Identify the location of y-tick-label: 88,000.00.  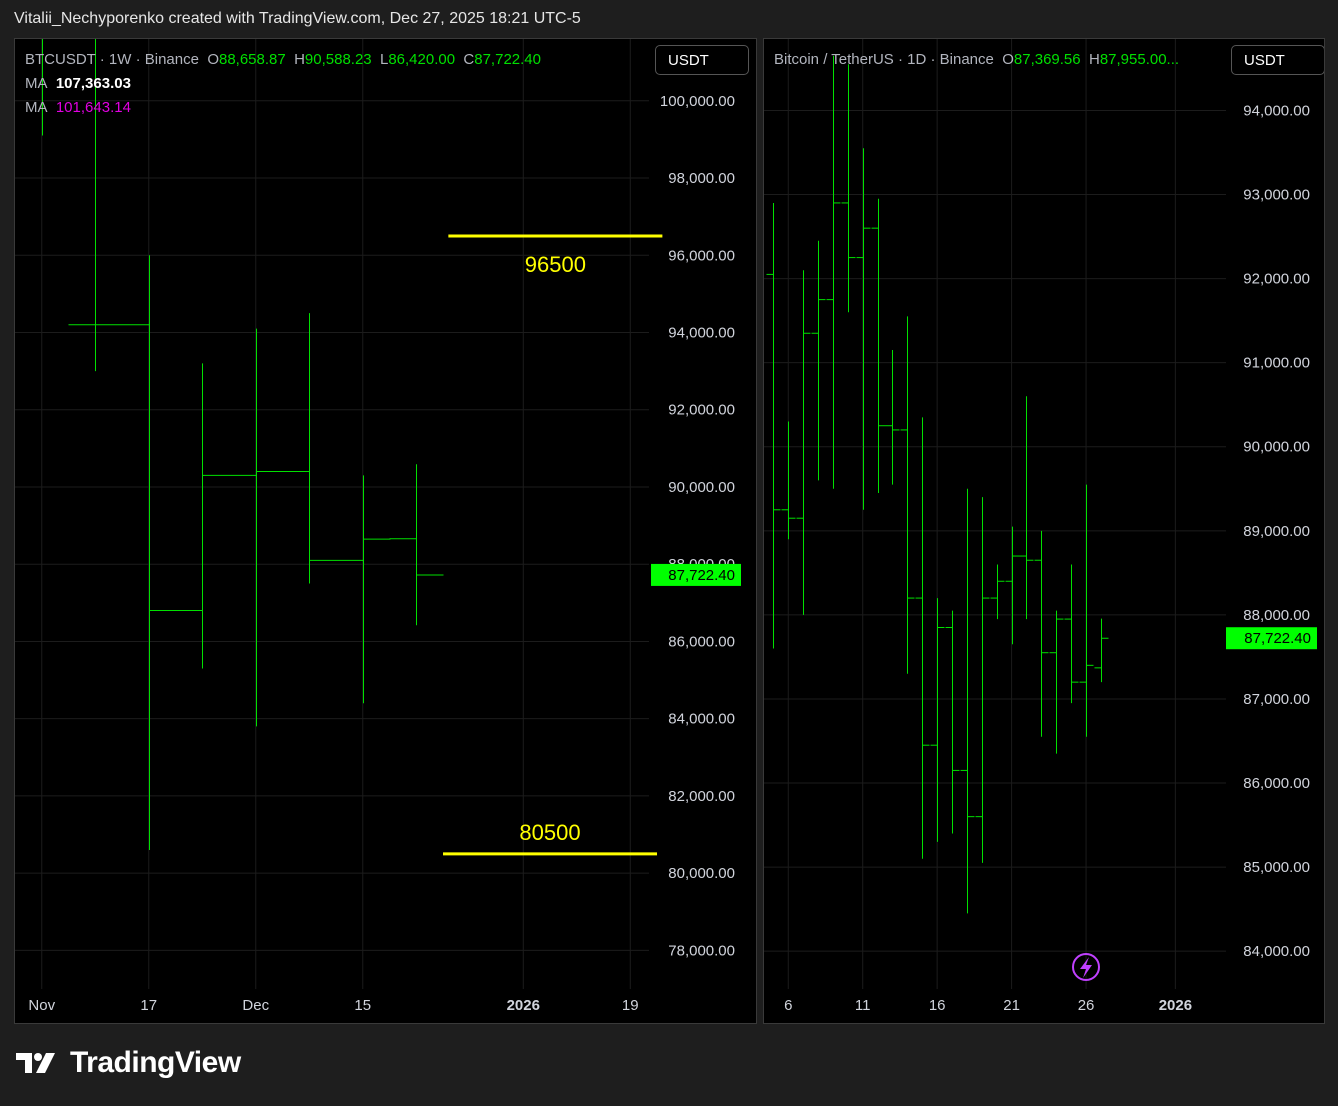
(1276, 615).